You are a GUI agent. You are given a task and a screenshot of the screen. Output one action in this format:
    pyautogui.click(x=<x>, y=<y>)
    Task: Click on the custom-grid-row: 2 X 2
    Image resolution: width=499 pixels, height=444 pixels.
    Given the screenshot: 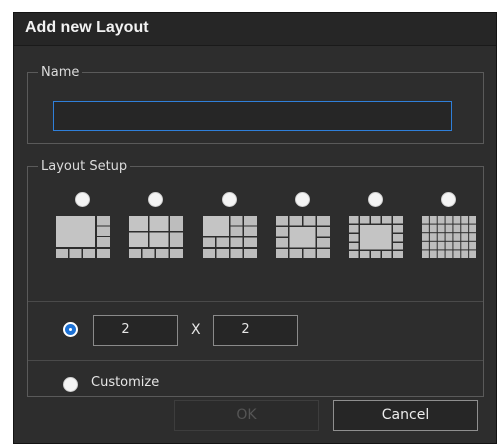 What is the action you would take?
    pyautogui.click(x=255, y=331)
    